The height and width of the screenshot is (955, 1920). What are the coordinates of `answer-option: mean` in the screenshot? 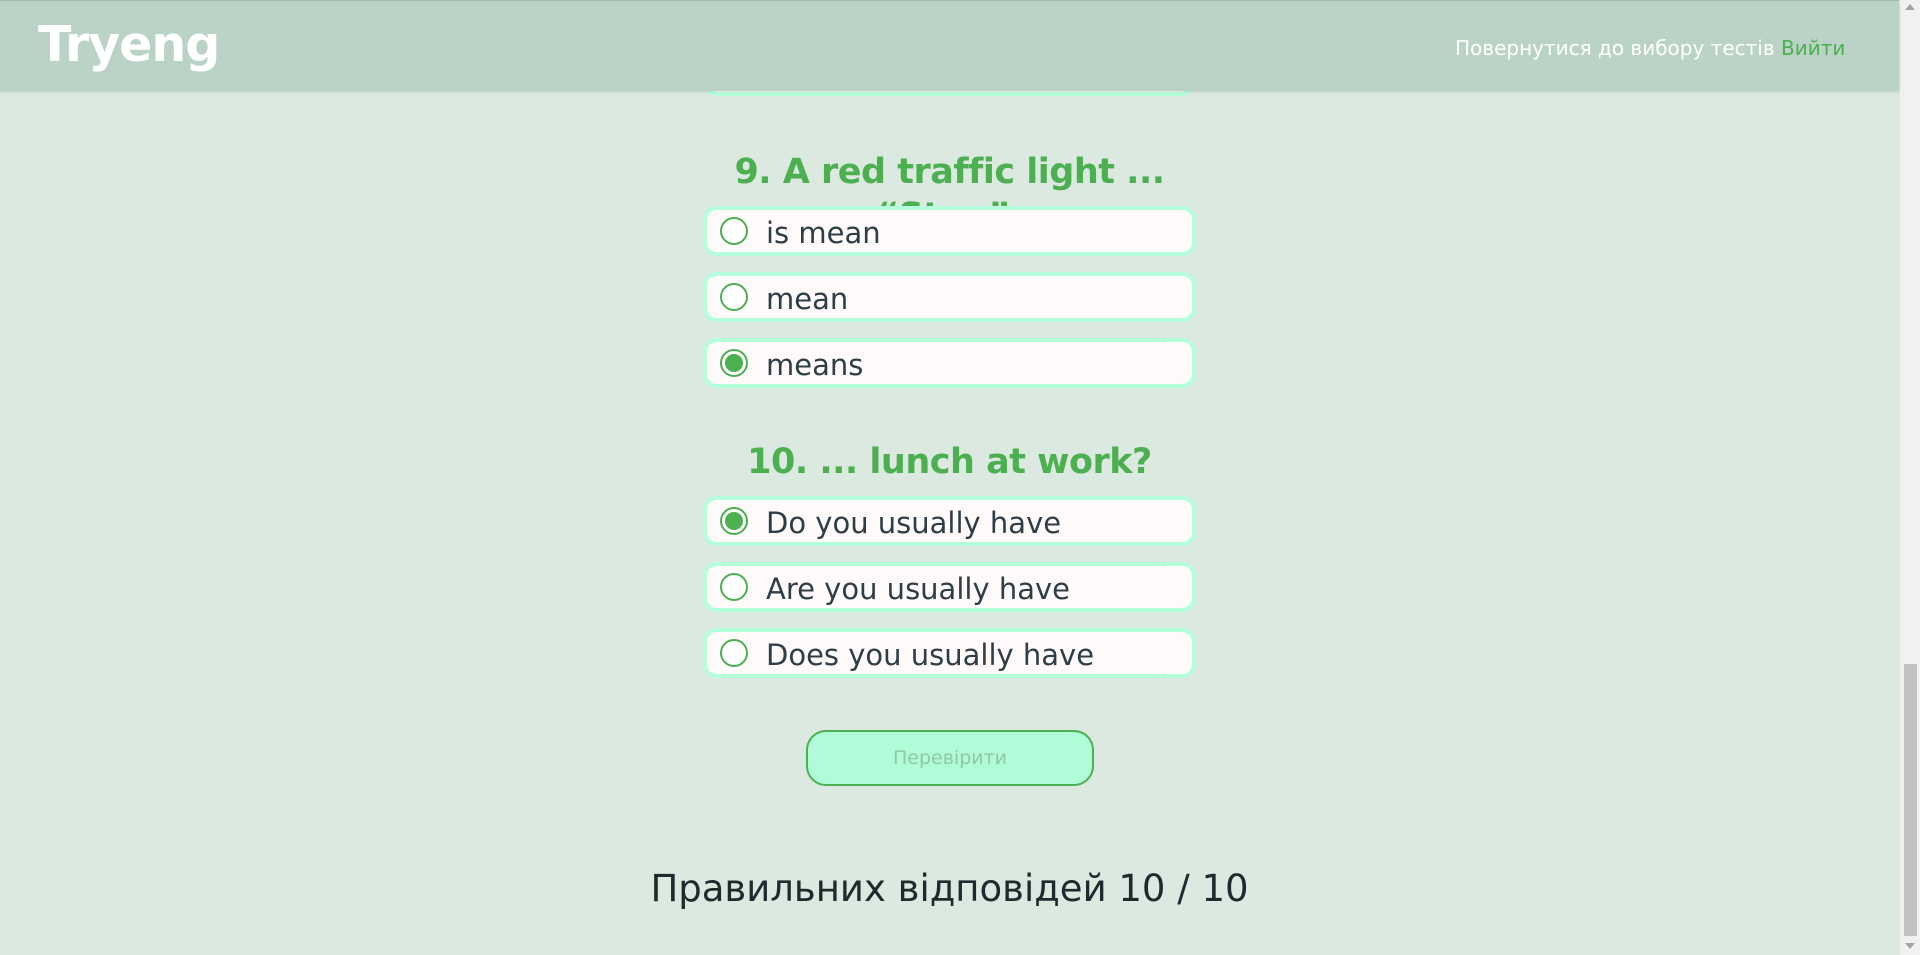 It's located at (949, 297).